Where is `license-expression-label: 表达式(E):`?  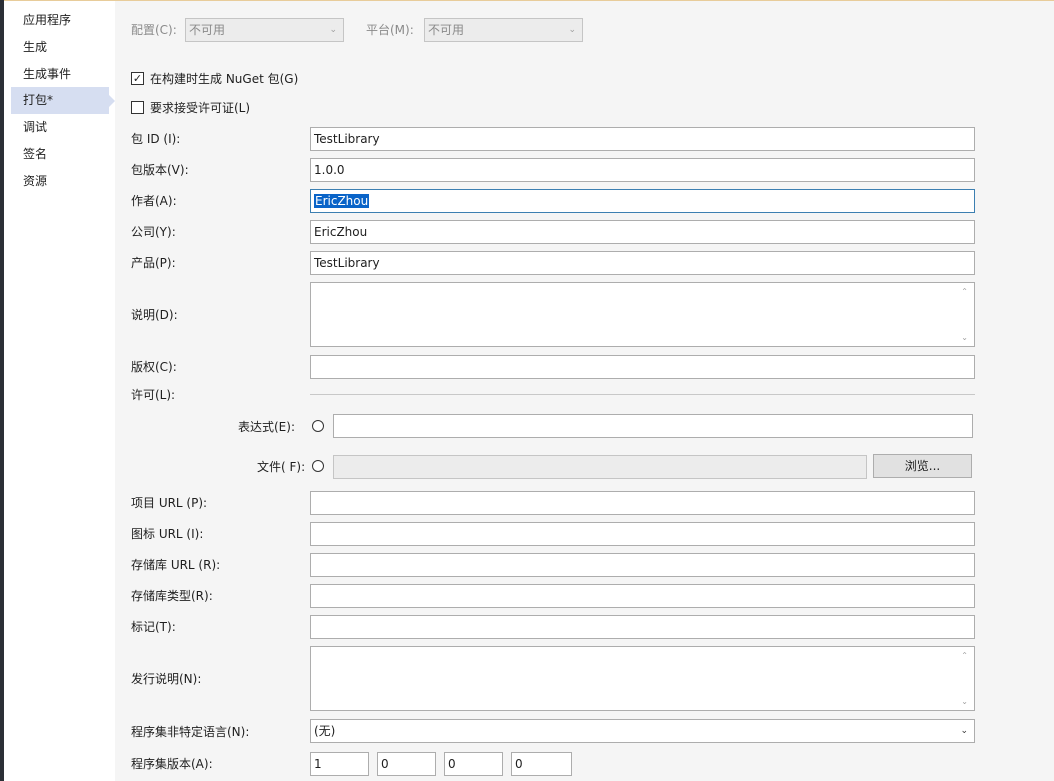 license-expression-label: 表达式(E): is located at coordinates (266, 427).